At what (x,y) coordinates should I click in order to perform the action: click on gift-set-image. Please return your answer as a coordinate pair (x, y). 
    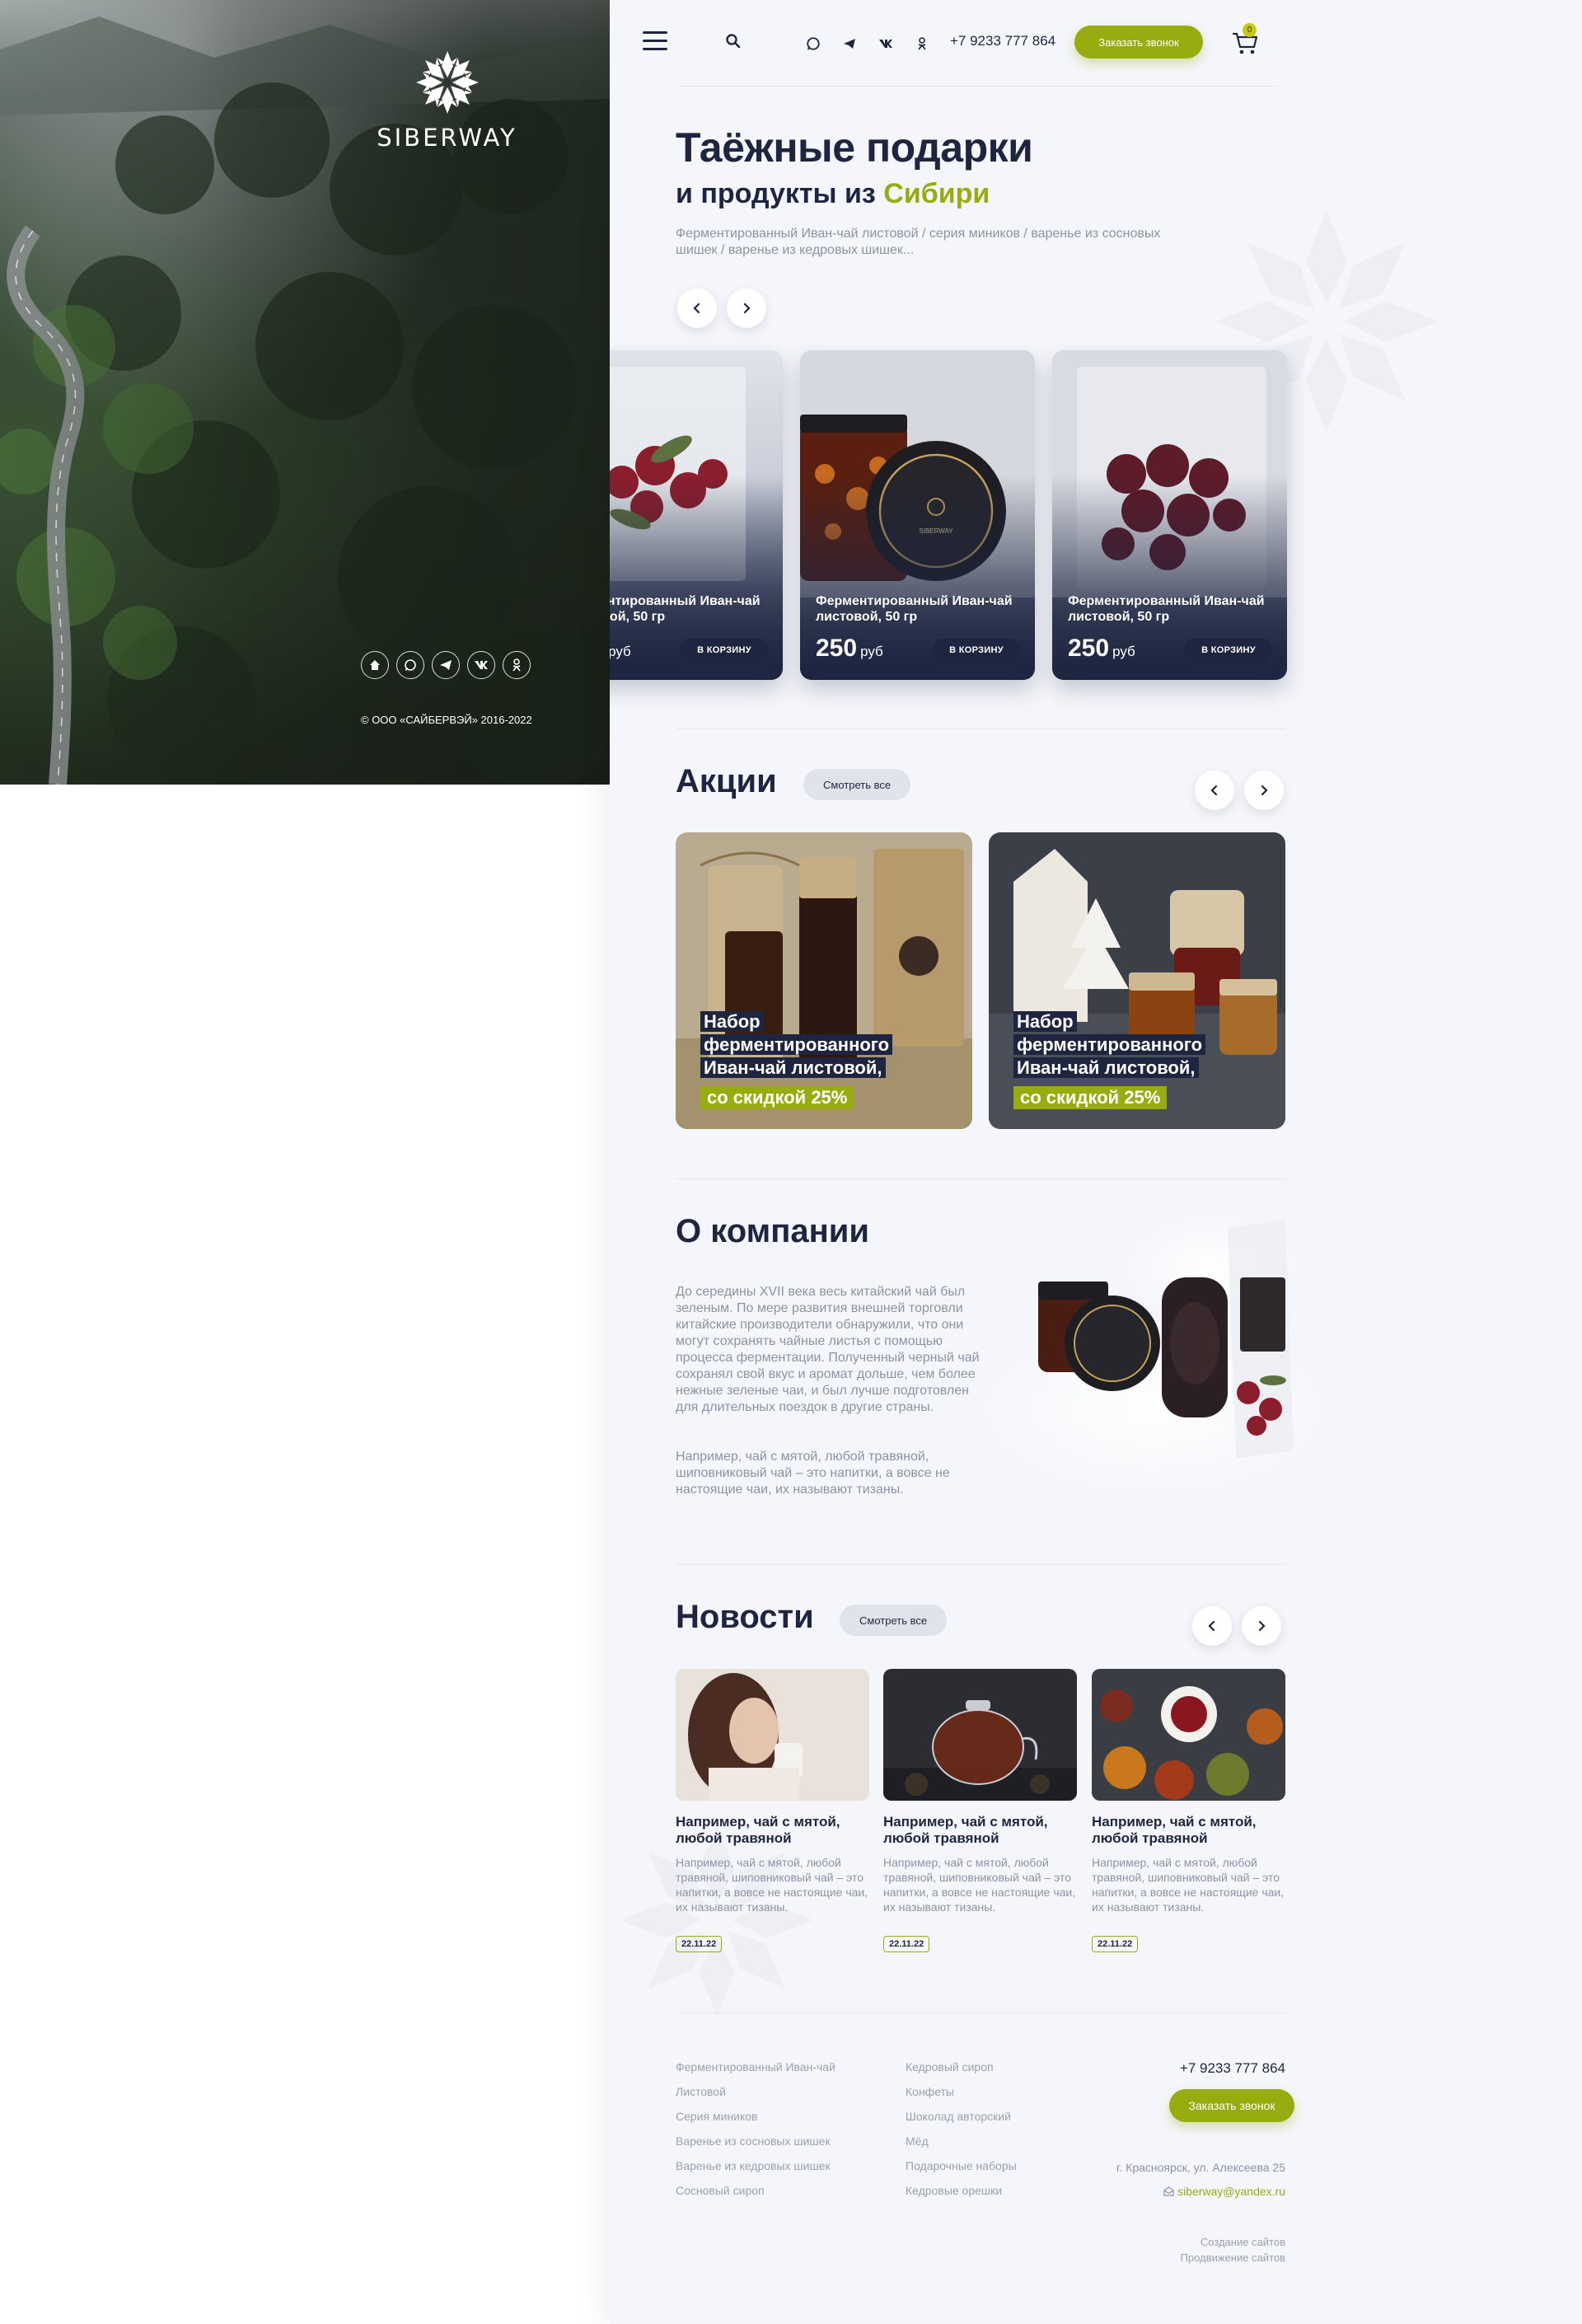
    Looking at the image, I should click on (824, 980).